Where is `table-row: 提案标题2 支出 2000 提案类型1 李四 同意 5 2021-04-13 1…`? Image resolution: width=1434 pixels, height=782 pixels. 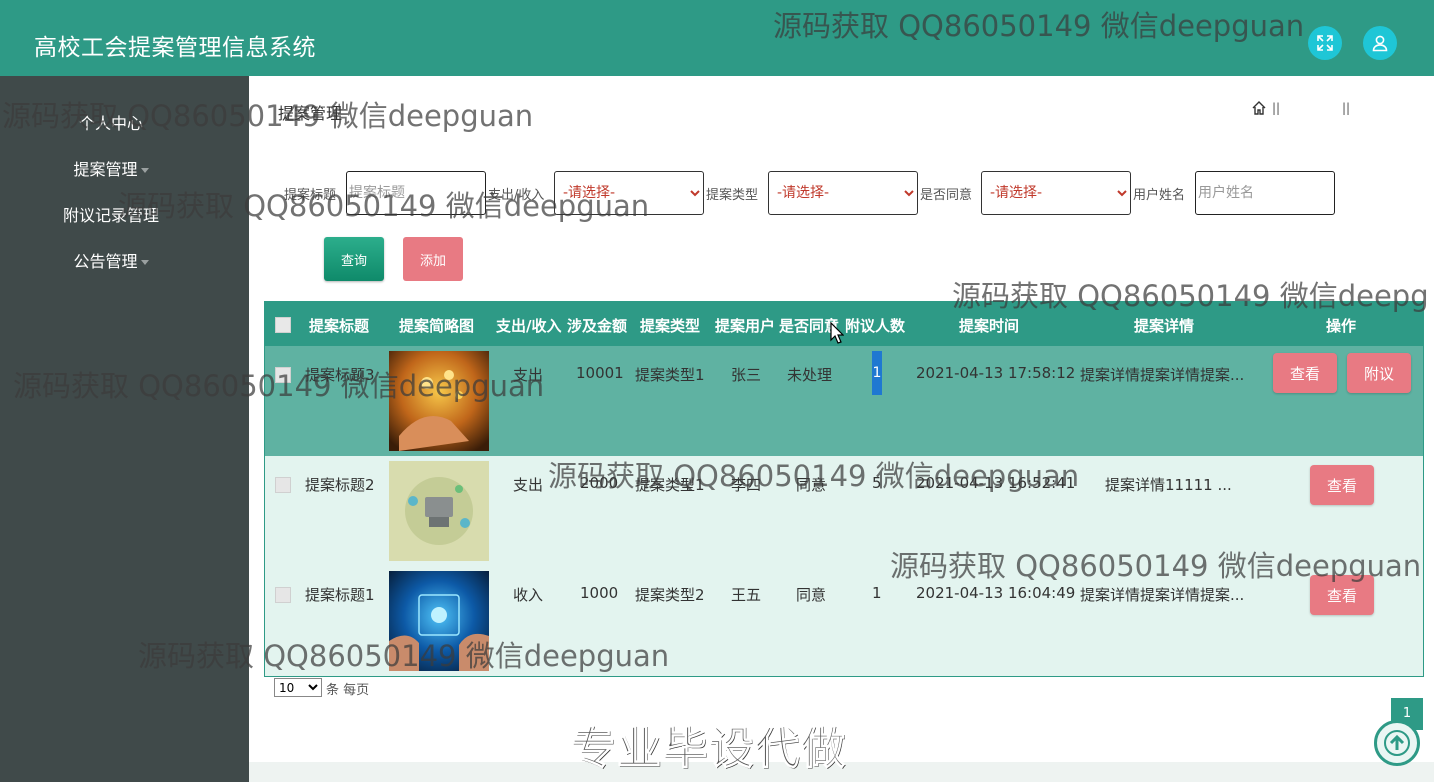
table-row: 提案标题2 支出 2000 提案类型1 李四 同意 5 2021-04-13 1… is located at coordinates (844, 511).